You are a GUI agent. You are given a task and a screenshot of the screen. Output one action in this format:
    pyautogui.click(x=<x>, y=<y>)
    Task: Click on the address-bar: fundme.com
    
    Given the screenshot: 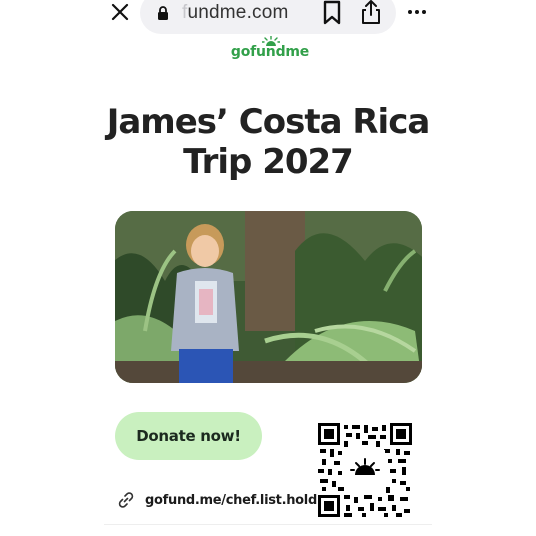 What is the action you would take?
    pyautogui.click(x=268, y=17)
    